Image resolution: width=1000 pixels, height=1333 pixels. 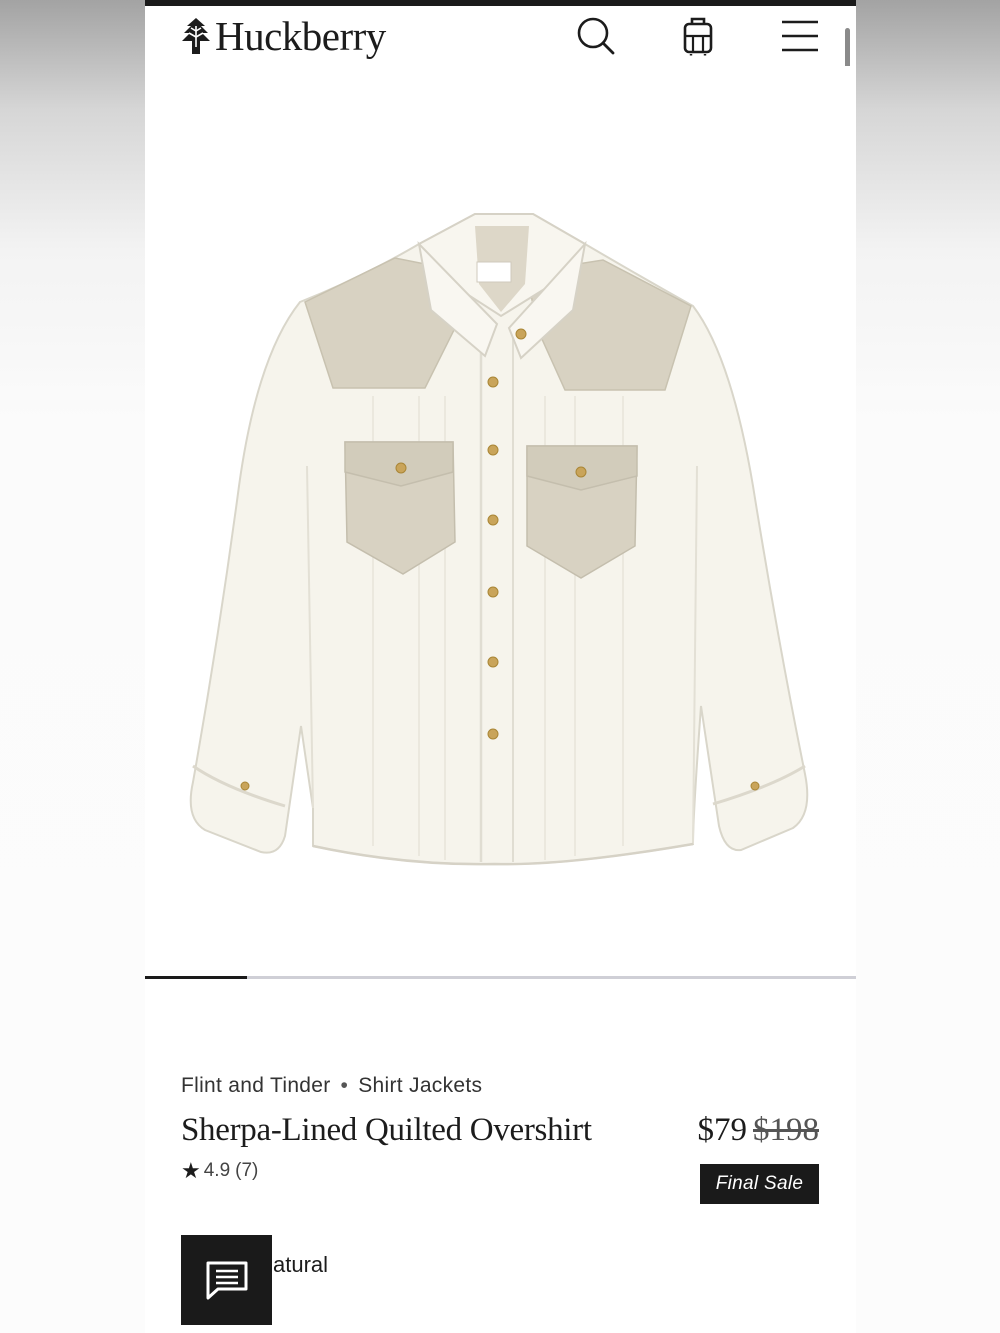 I want to click on final-sale-badge: Final Sale, so click(x=759, y=1184).